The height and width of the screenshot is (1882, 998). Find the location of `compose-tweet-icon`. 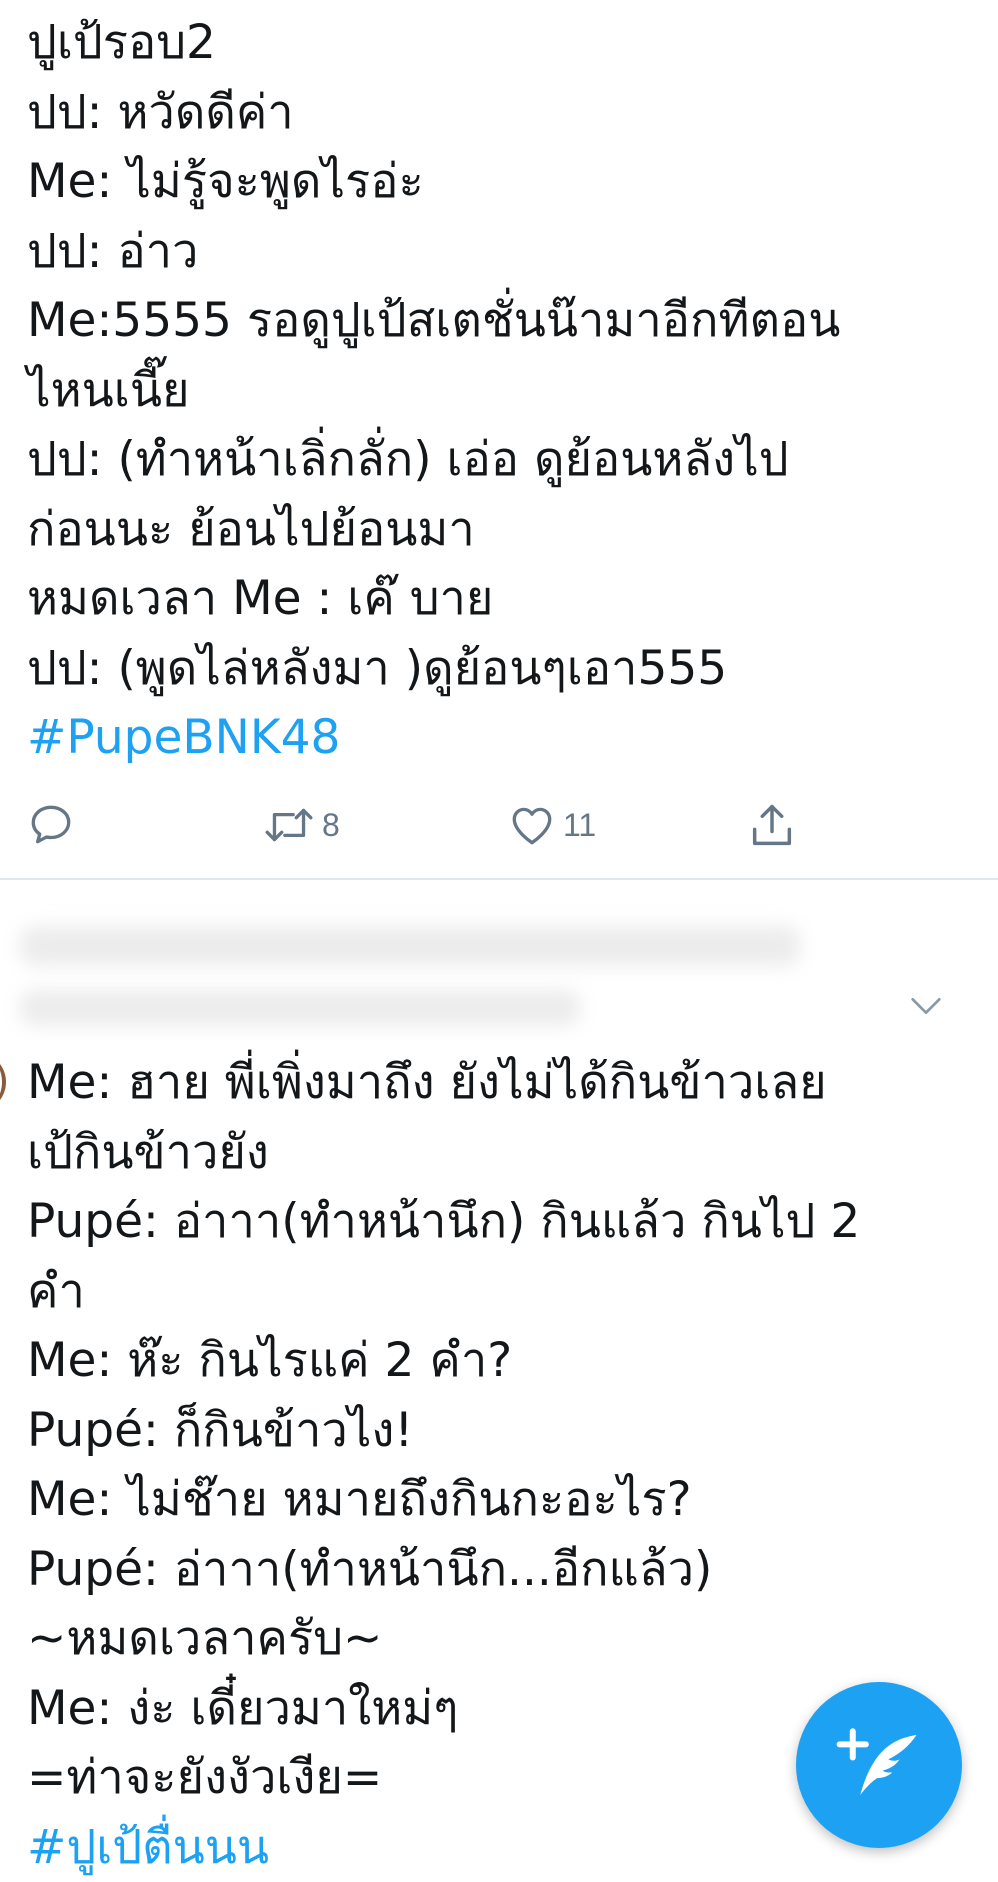

compose-tweet-icon is located at coordinates (879, 1765).